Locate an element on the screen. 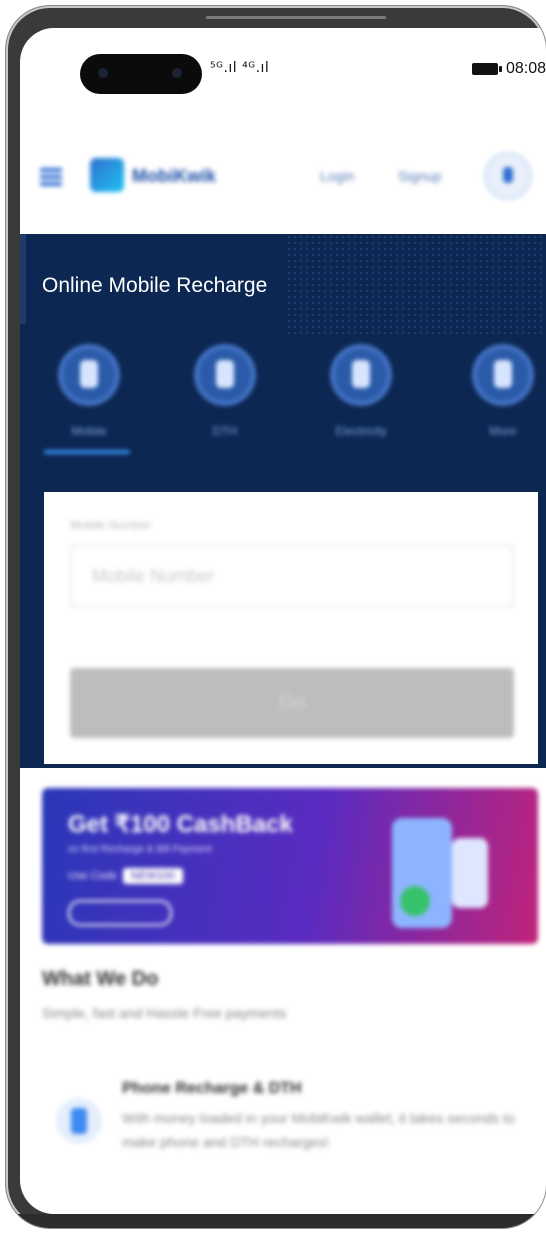 This screenshot has width=546, height=1234. status-bar: ⁵ᴳ.ıl ⁴ᴳ.ıl 08:08 is located at coordinates (283, 63).